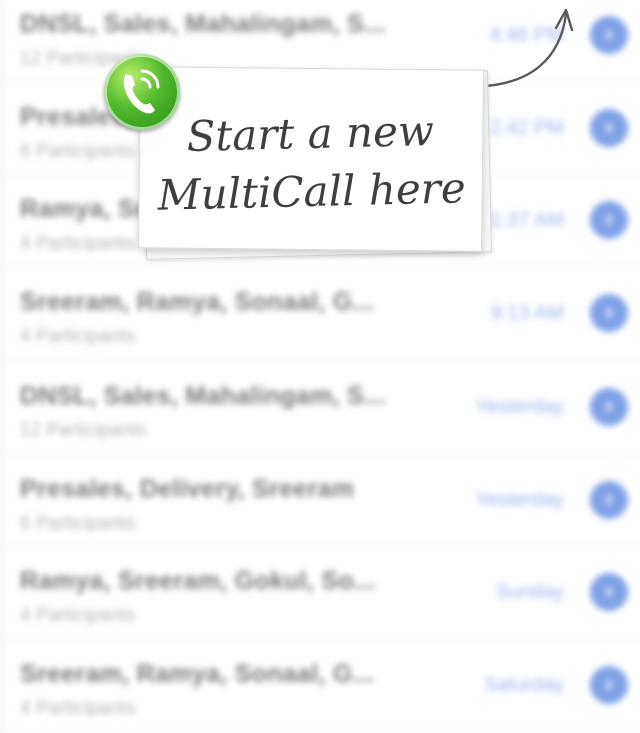 The image size is (640, 733). I want to click on callout-card: Start a new MultiCall here, so click(311, 159).